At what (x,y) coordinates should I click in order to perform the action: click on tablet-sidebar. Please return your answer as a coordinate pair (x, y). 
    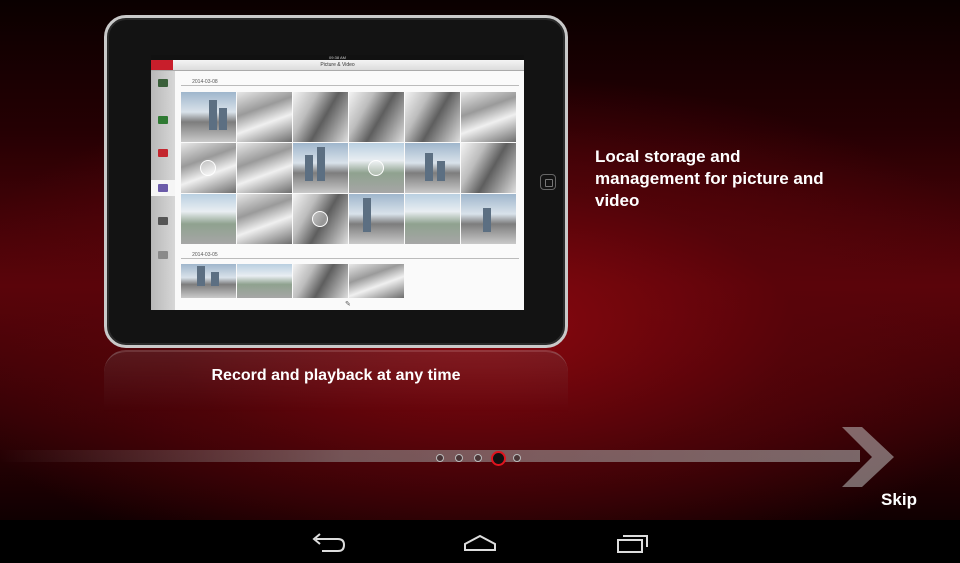
    Looking at the image, I should click on (163, 190).